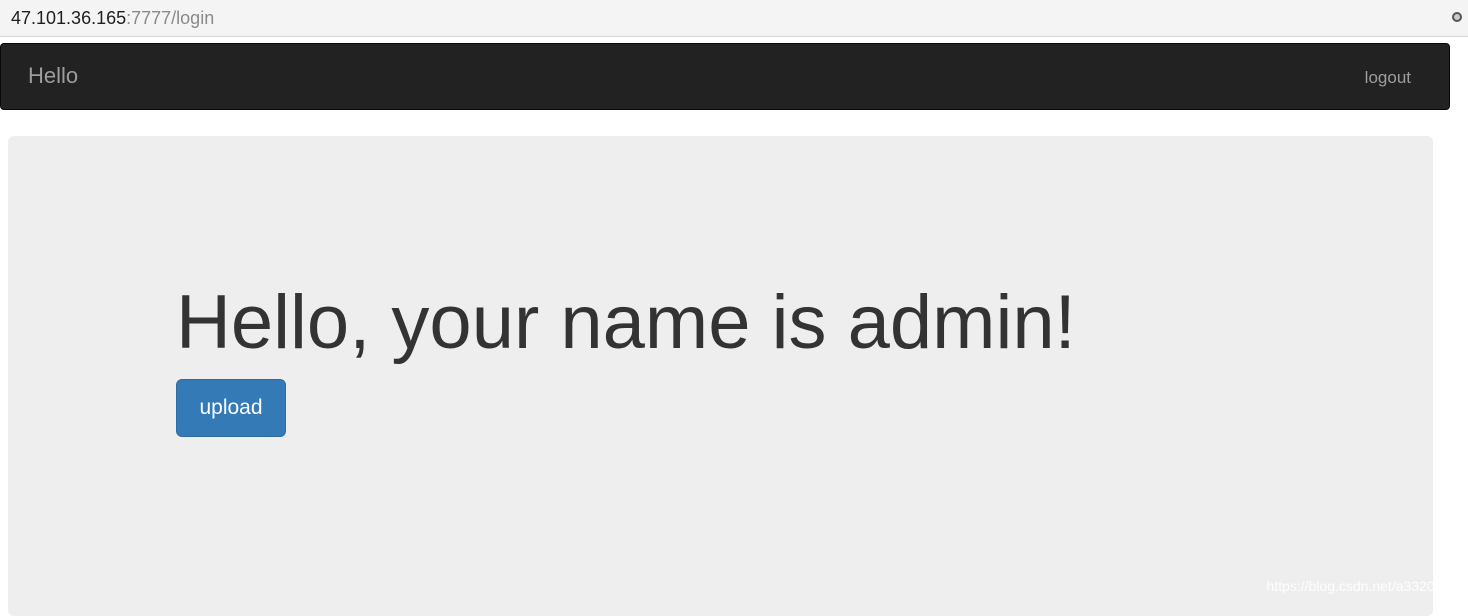 The height and width of the screenshot is (616, 1468). Describe the element at coordinates (231, 408) in the screenshot. I see `upload-button: upload` at that location.